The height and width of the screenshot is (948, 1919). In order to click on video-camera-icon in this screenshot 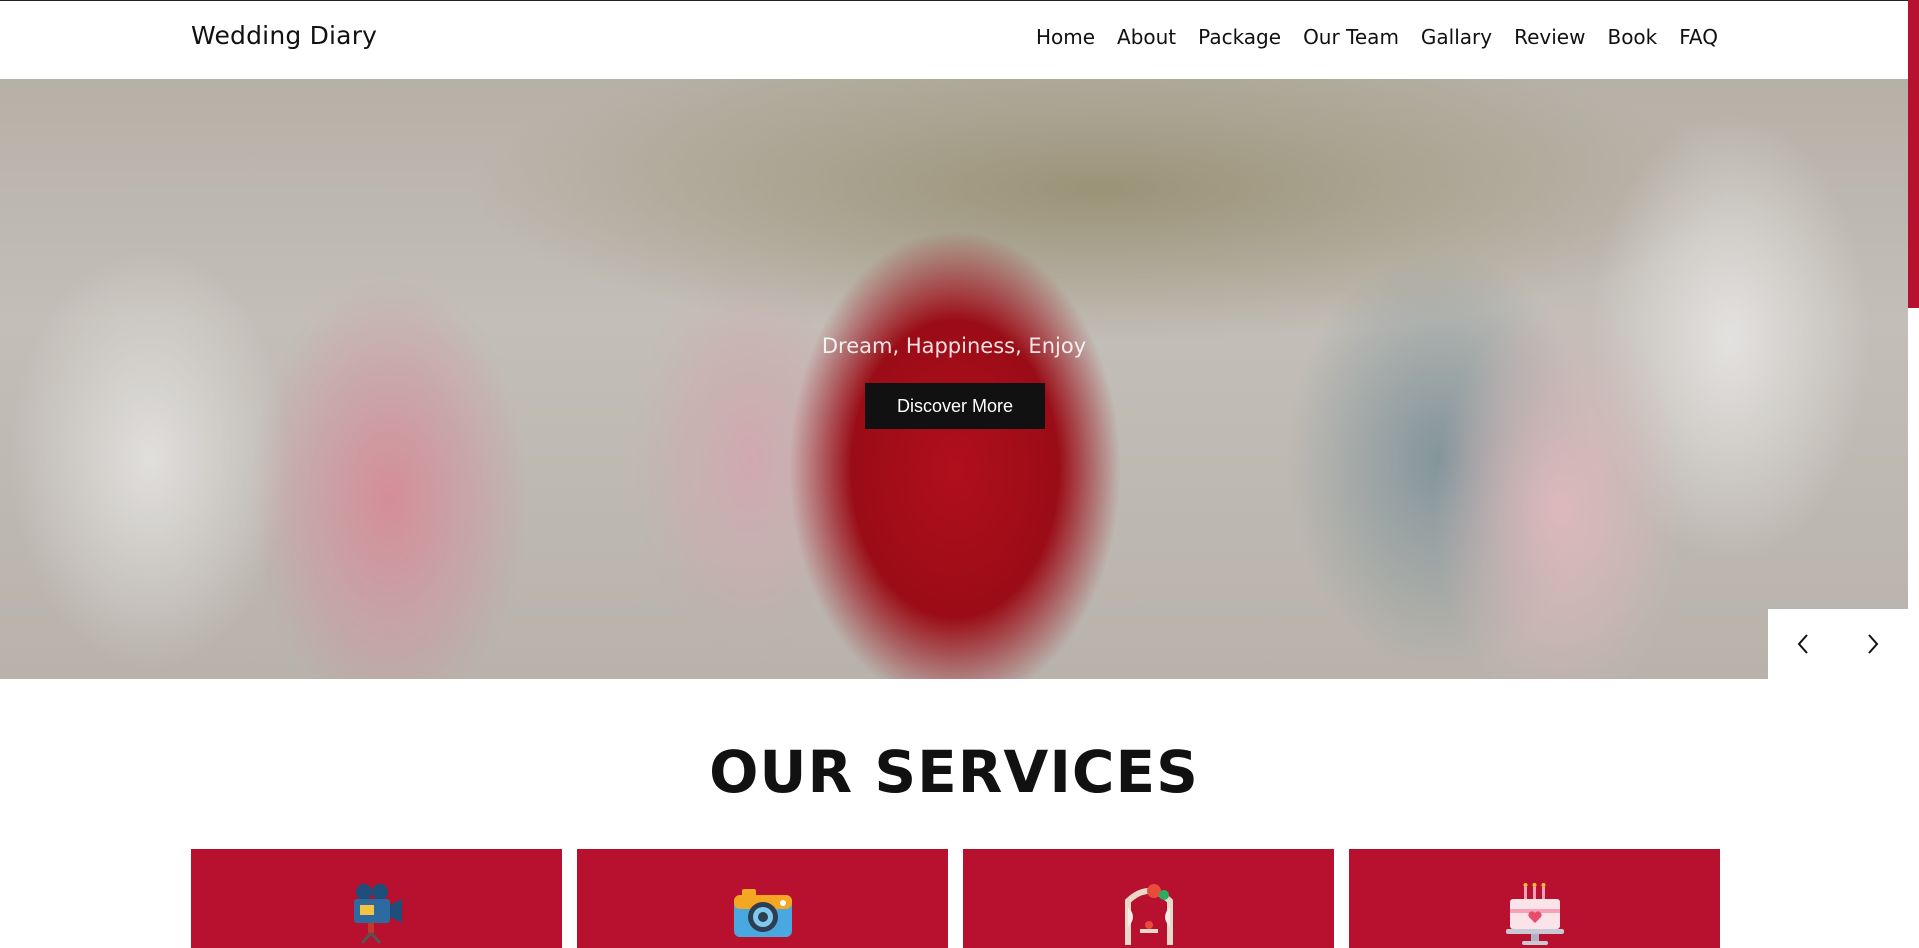, I will do `click(377, 914)`.